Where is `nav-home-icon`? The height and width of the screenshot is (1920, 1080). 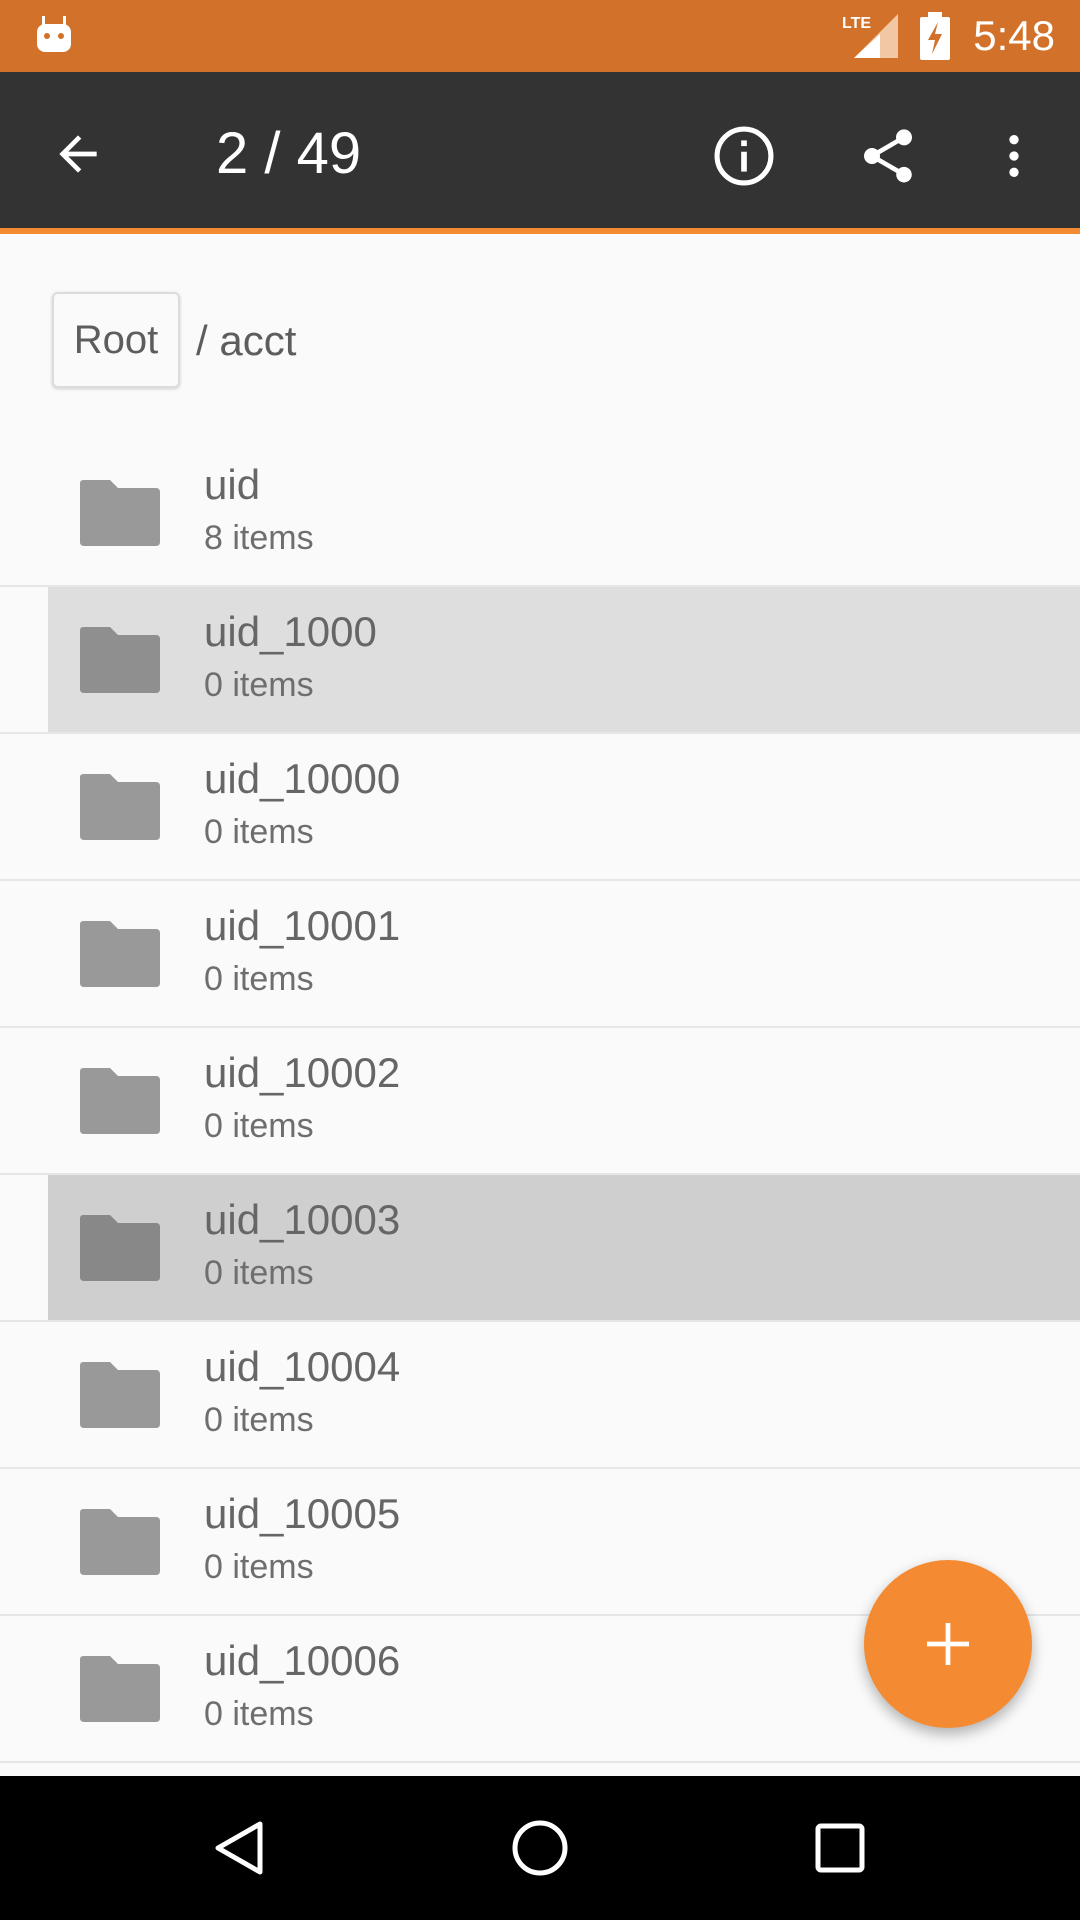
nav-home-icon is located at coordinates (540, 1848).